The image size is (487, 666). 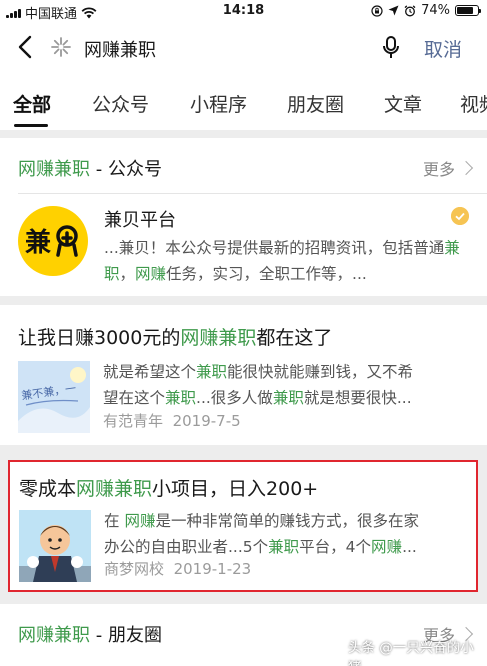 I want to click on tab-moments: 朋友圈, so click(x=315, y=103).